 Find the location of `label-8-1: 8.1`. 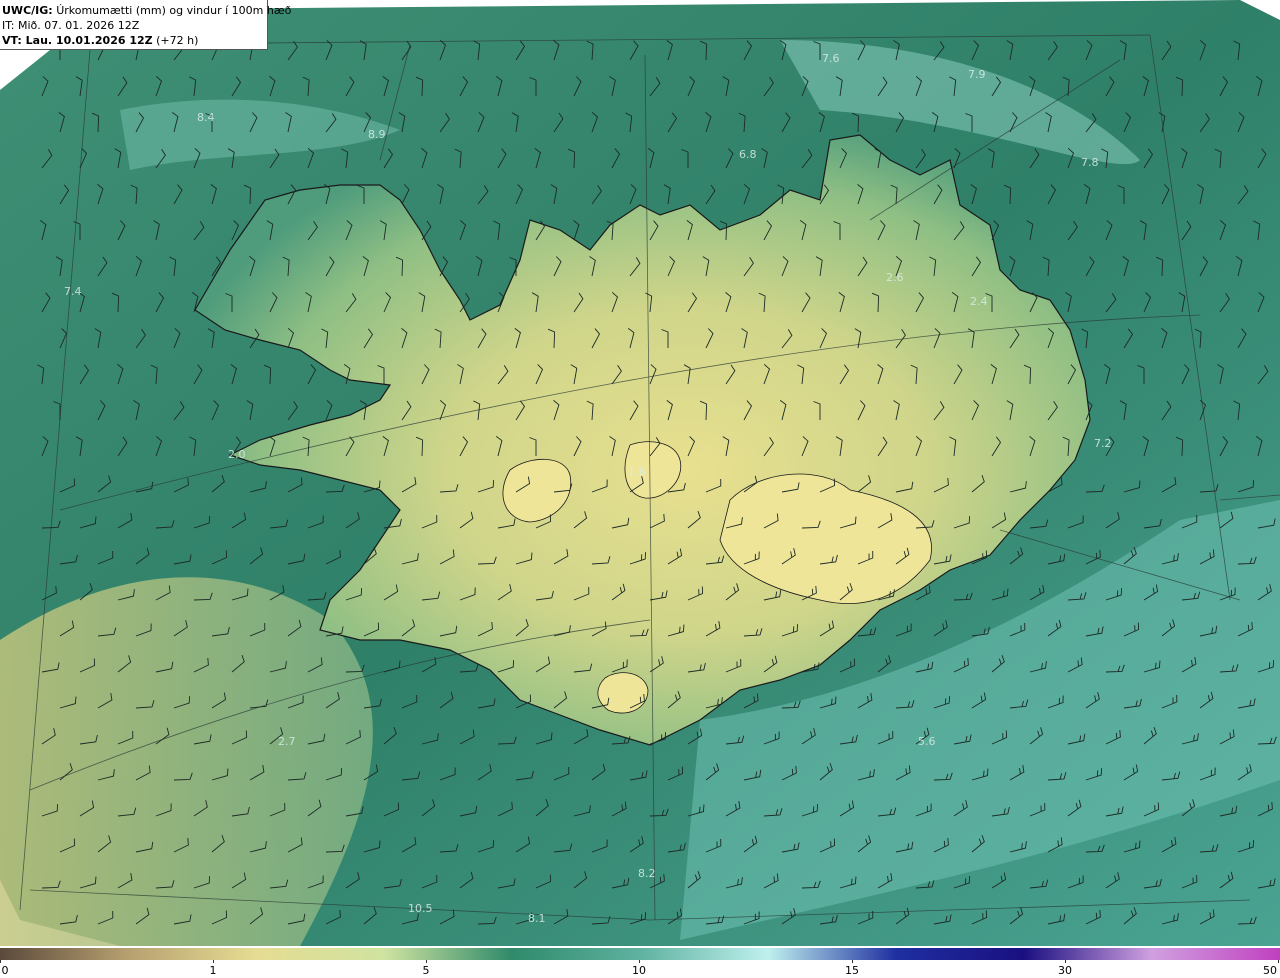

label-8-1: 8.1 is located at coordinates (537, 918).